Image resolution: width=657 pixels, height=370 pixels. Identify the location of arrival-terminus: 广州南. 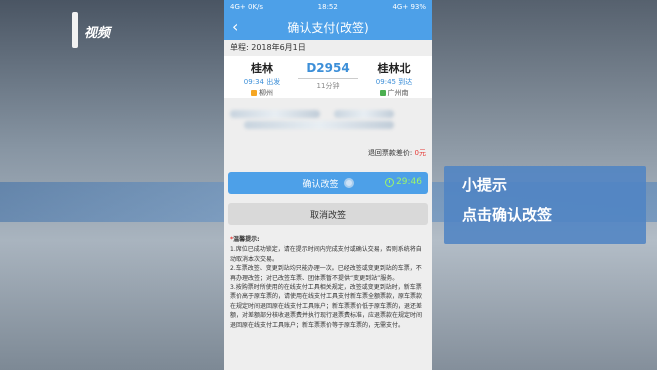
(394, 93).